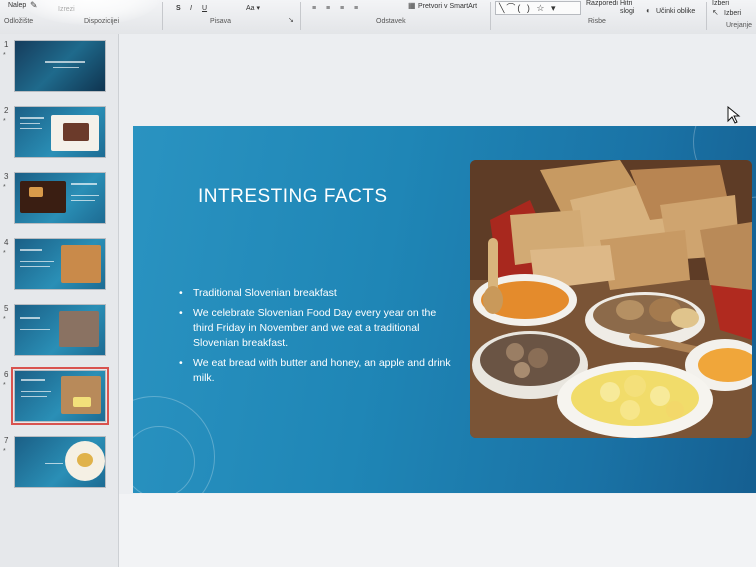 This screenshot has width=756, height=567. I want to click on notes-area, so click(437, 530).